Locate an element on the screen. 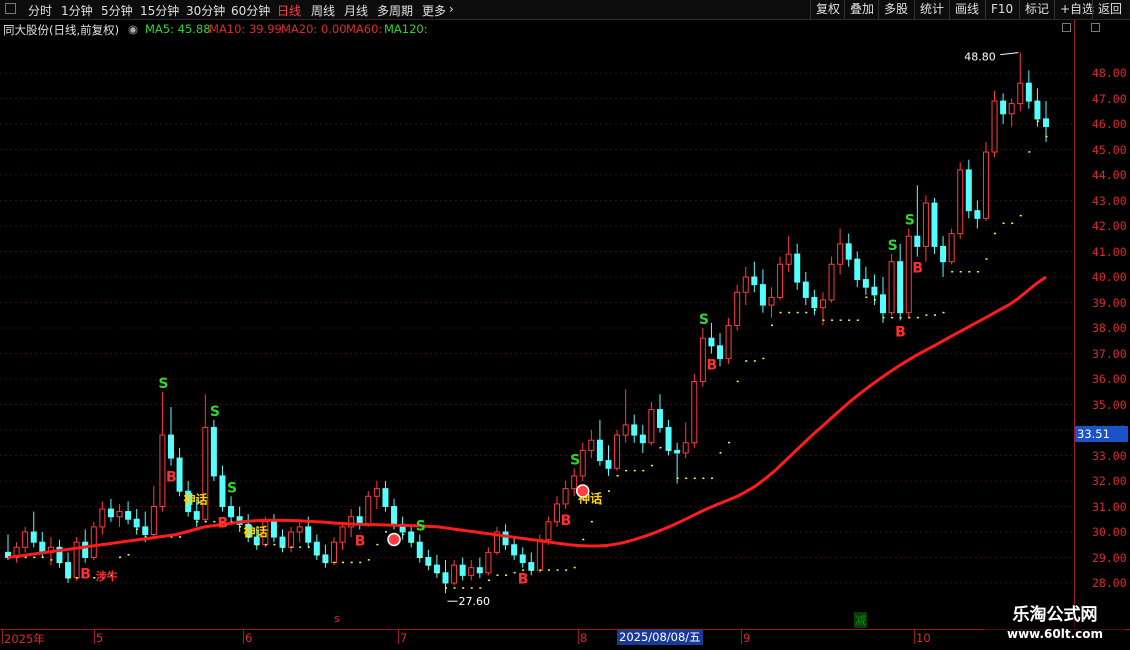  tab-5min: 5分钟 is located at coordinates (117, 10).